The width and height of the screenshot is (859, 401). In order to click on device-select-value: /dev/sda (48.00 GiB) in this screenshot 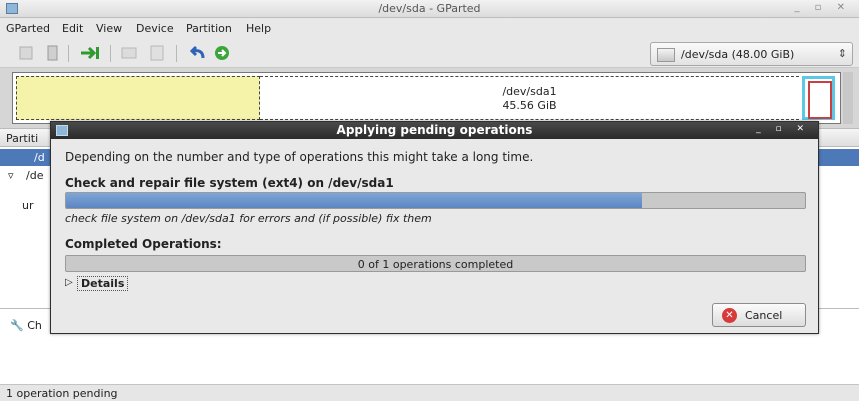, I will do `click(738, 54)`.